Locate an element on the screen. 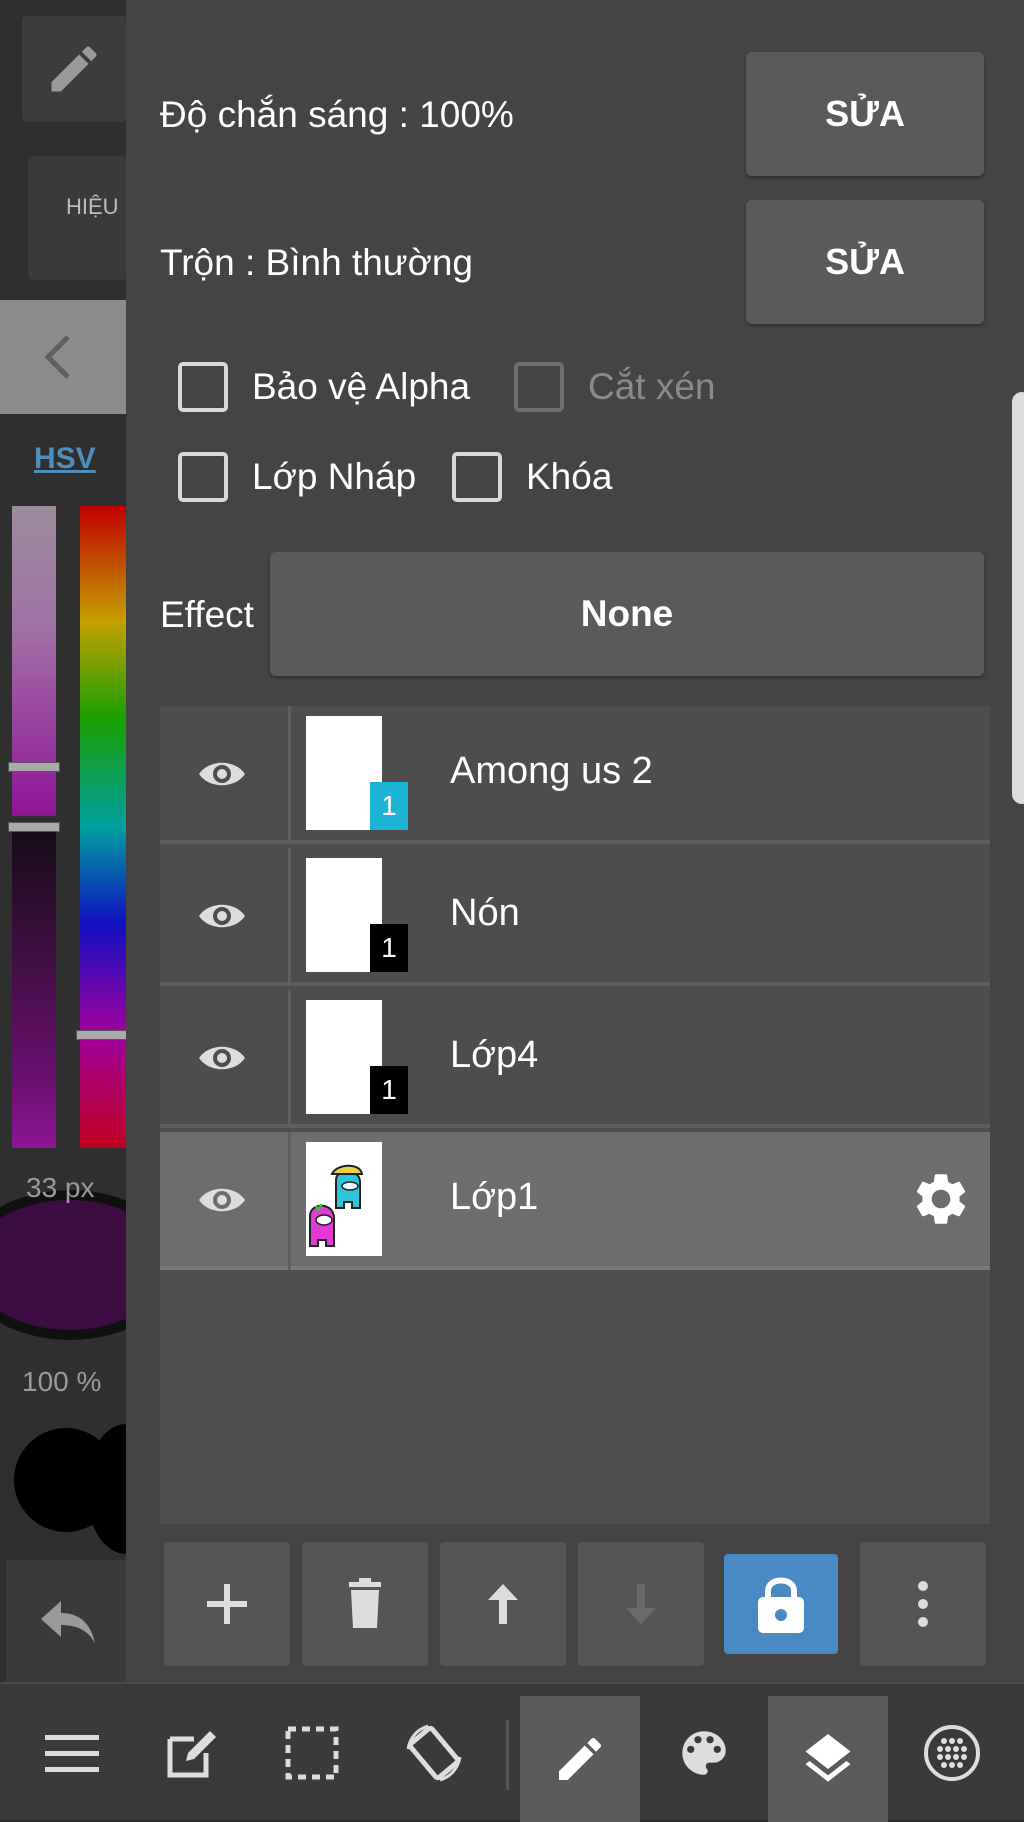  pen-icon is located at coordinates (580, 1758).